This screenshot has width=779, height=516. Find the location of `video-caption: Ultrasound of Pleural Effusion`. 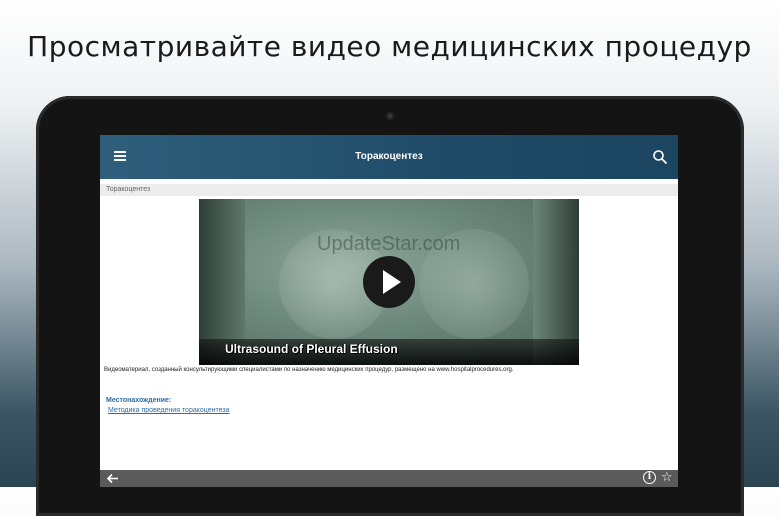

video-caption: Ultrasound of Pleural Effusion is located at coordinates (311, 349).